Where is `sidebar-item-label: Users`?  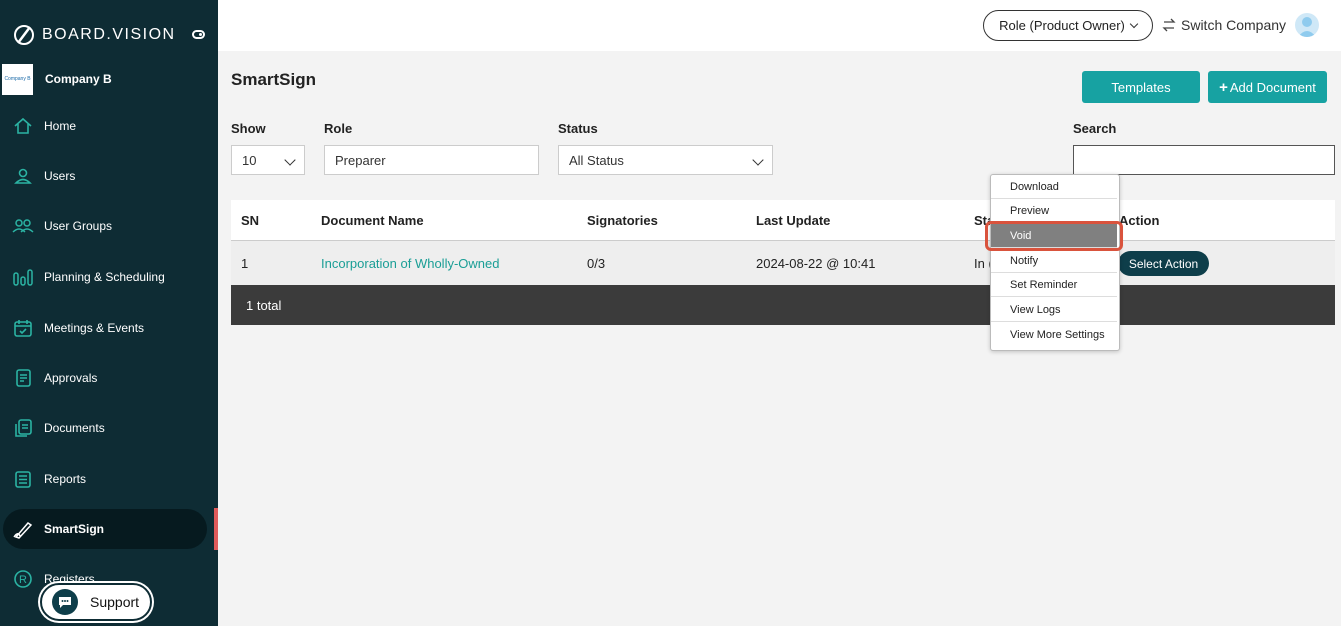
sidebar-item-label: Users is located at coordinates (60, 176).